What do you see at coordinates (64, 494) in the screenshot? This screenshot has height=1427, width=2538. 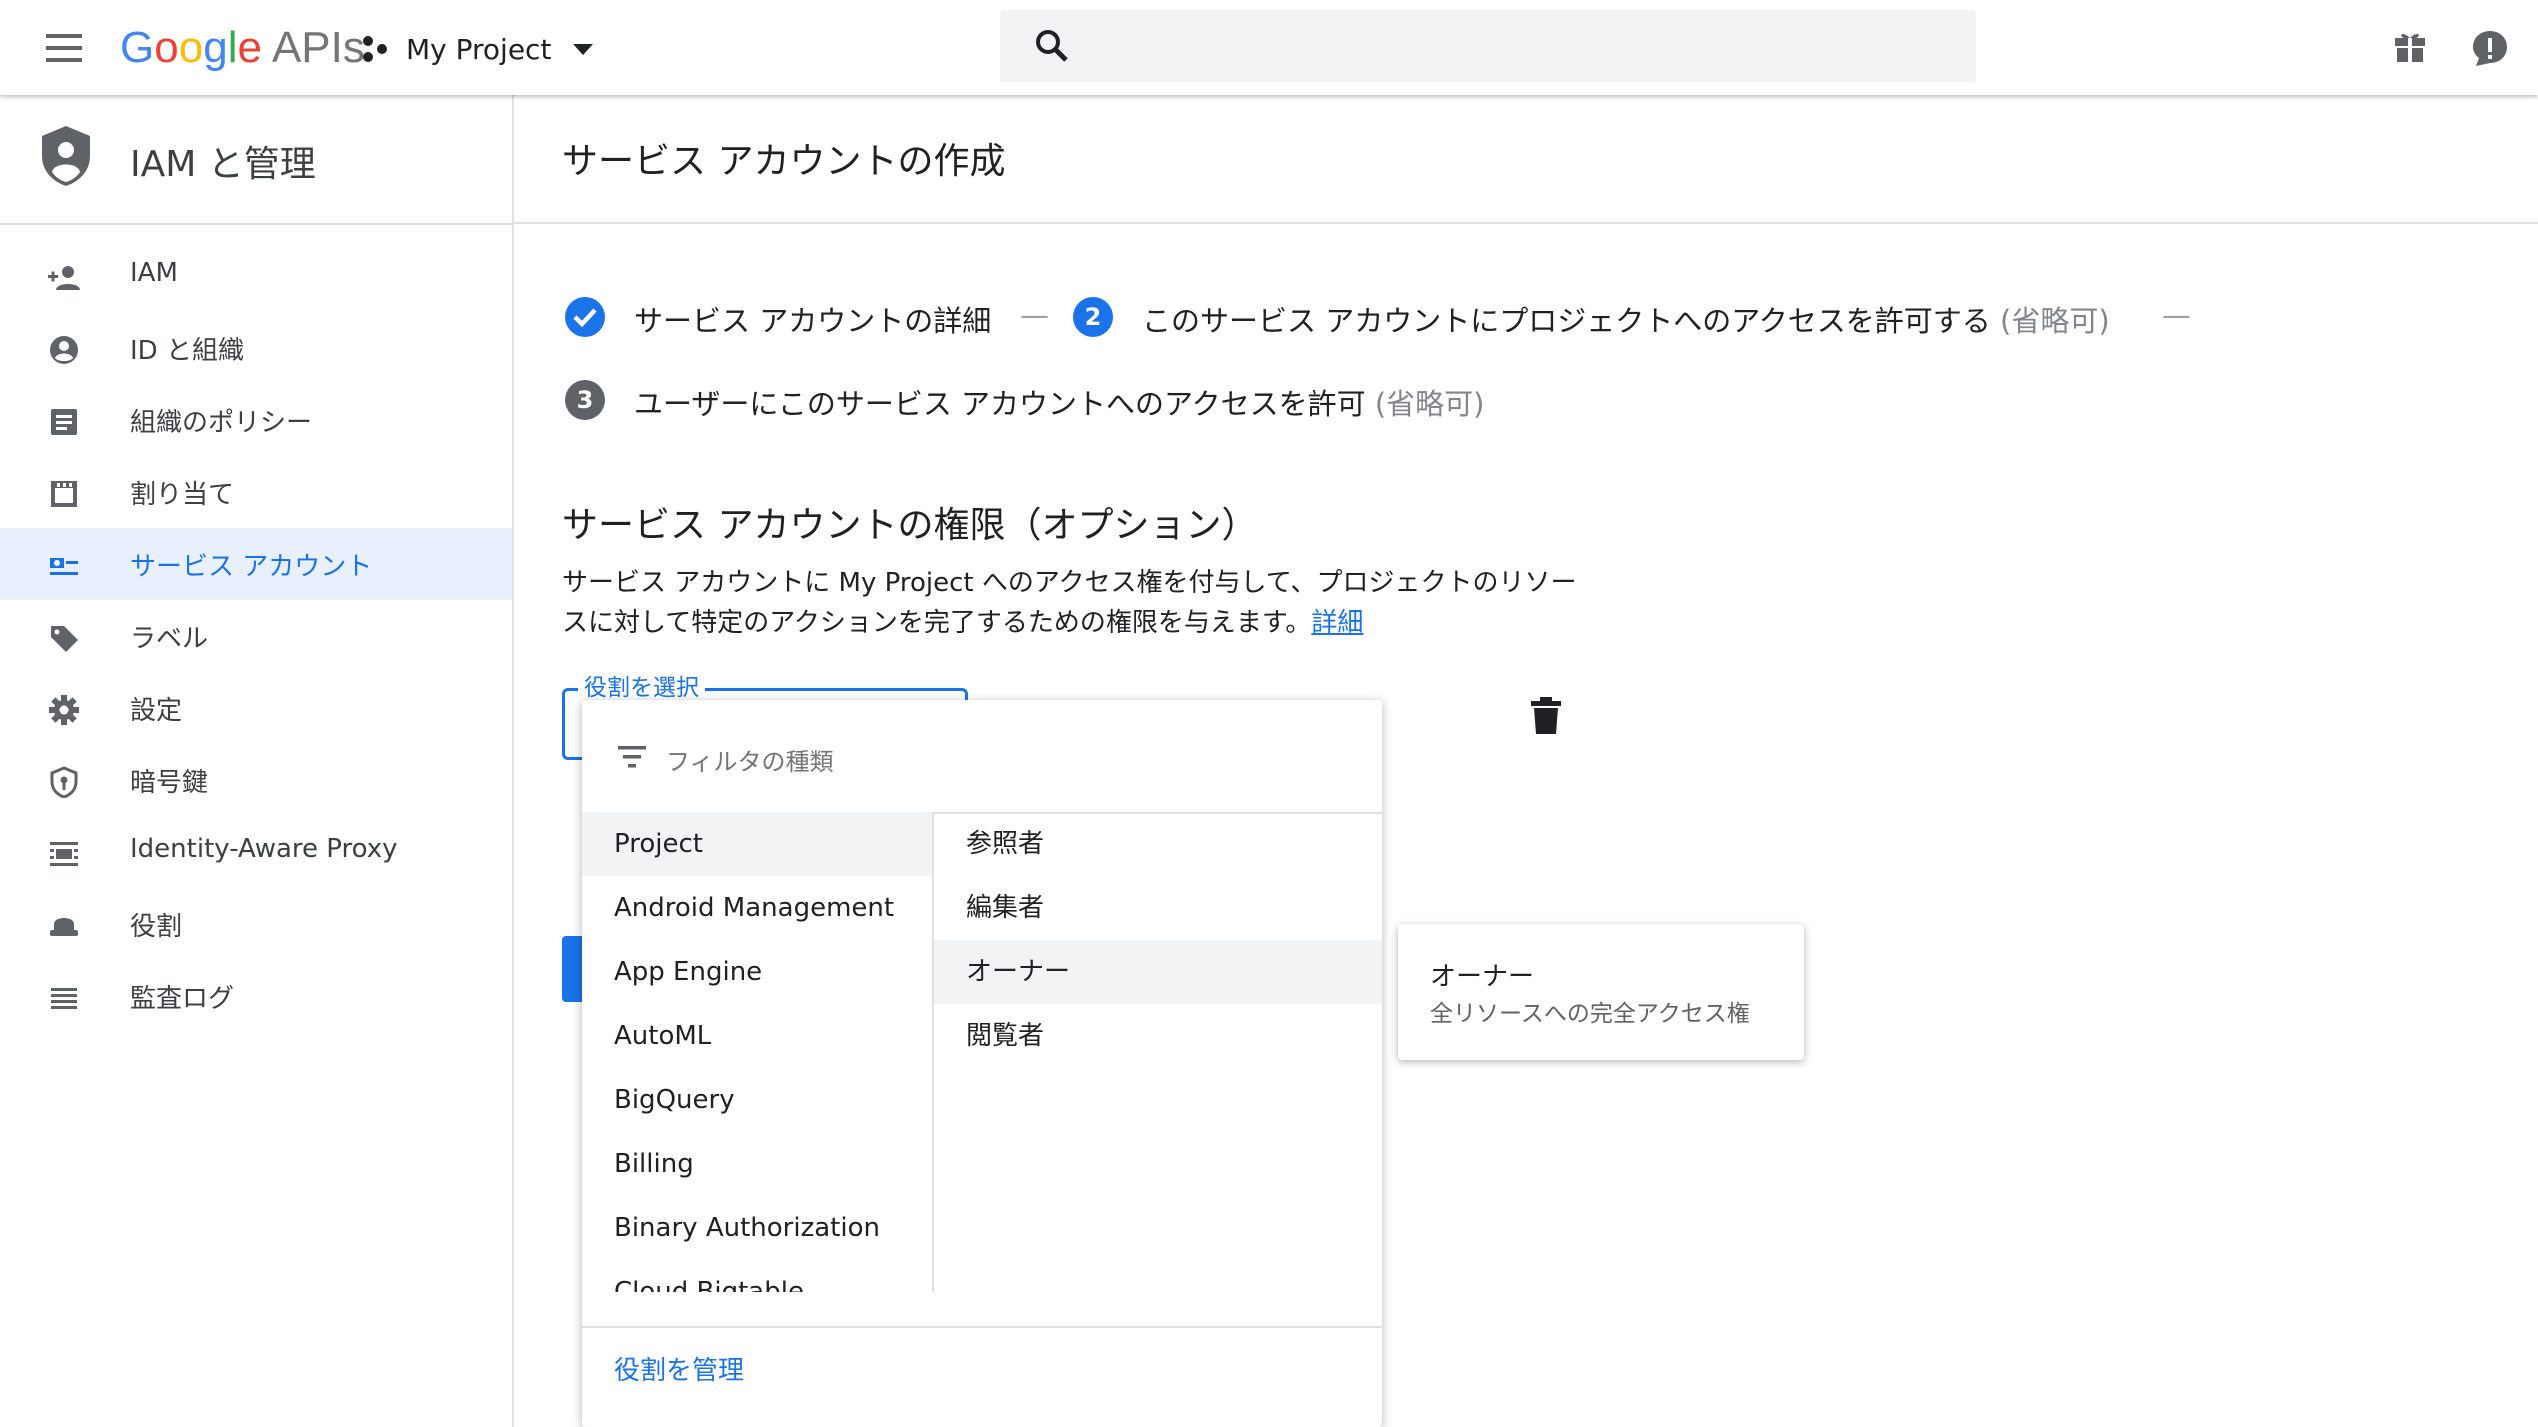 I see `quota-icon` at bounding box center [64, 494].